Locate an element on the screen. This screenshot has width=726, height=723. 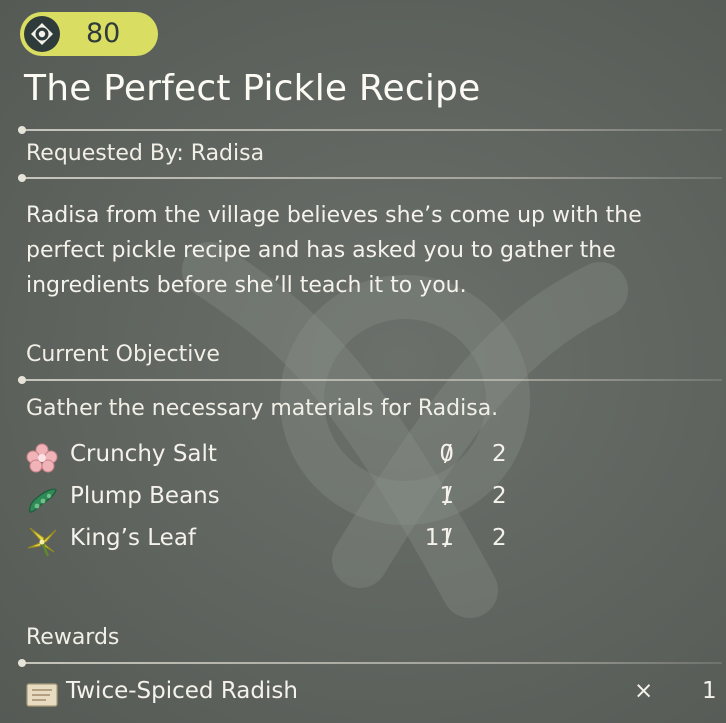
badge-value: 80 is located at coordinates (103, 33).